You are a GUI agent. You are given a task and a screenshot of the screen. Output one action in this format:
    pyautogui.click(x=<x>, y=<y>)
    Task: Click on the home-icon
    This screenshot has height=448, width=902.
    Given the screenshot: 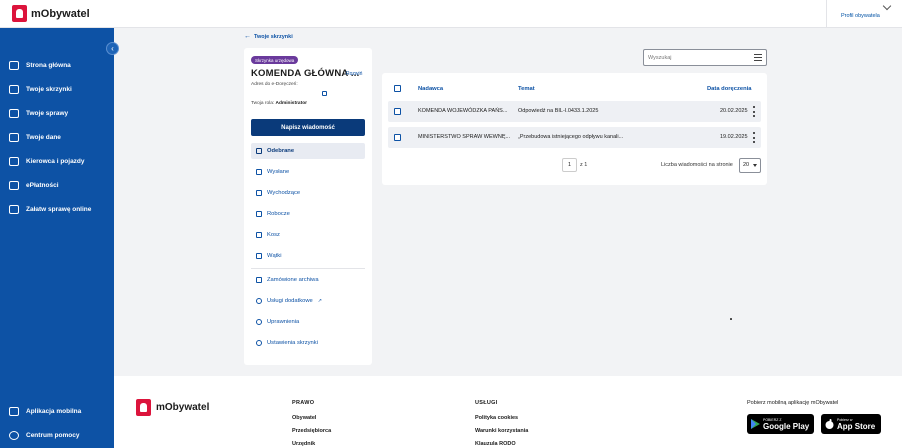 What is the action you would take?
    pyautogui.click(x=14, y=65)
    